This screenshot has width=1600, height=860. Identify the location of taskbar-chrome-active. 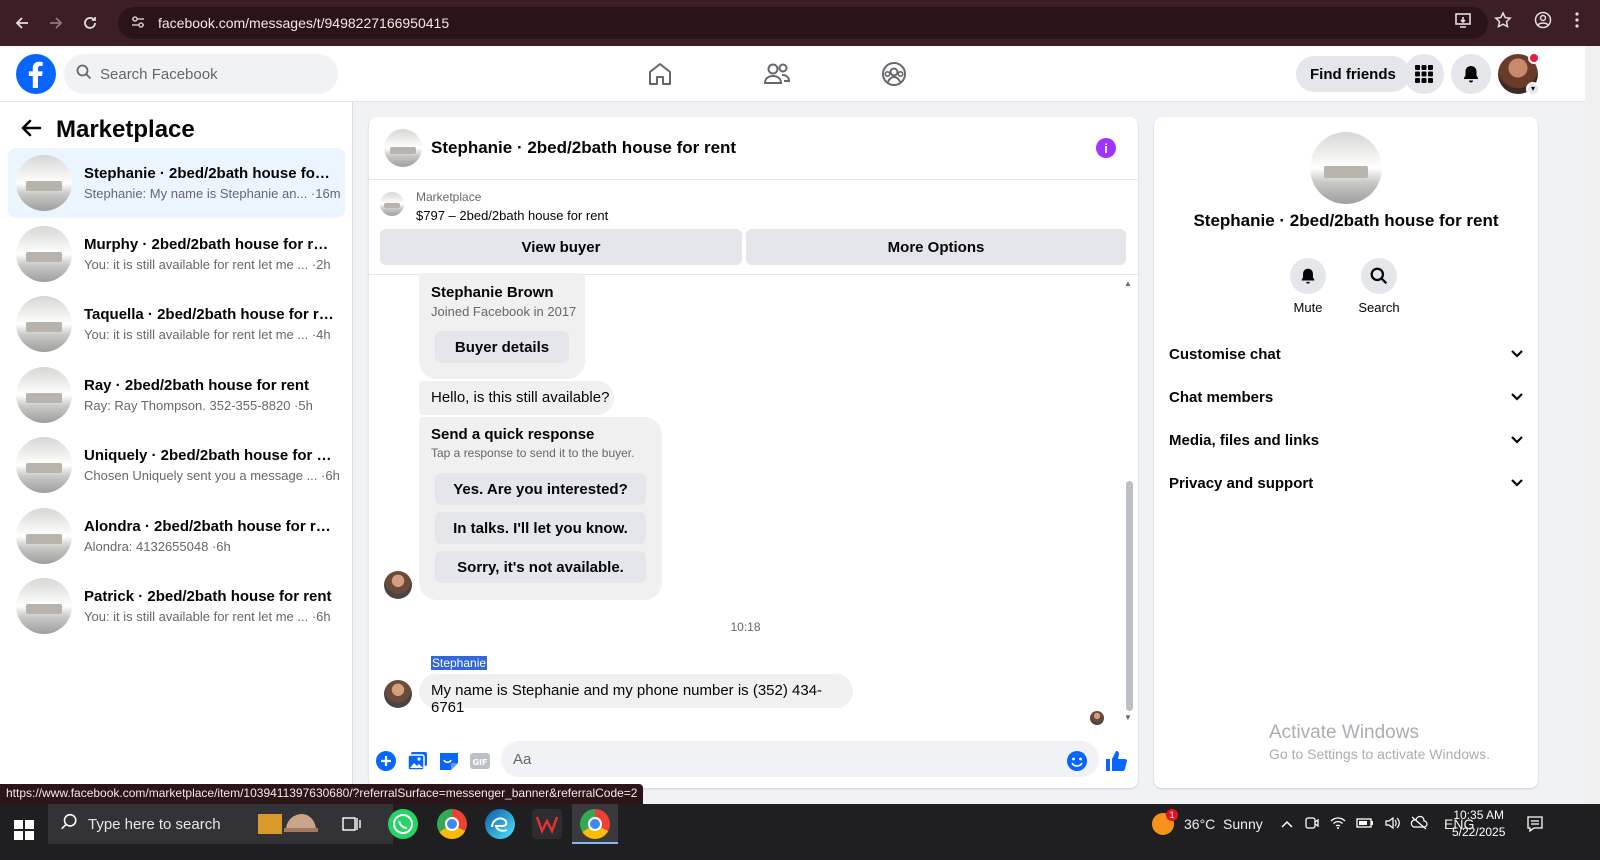
(595, 824).